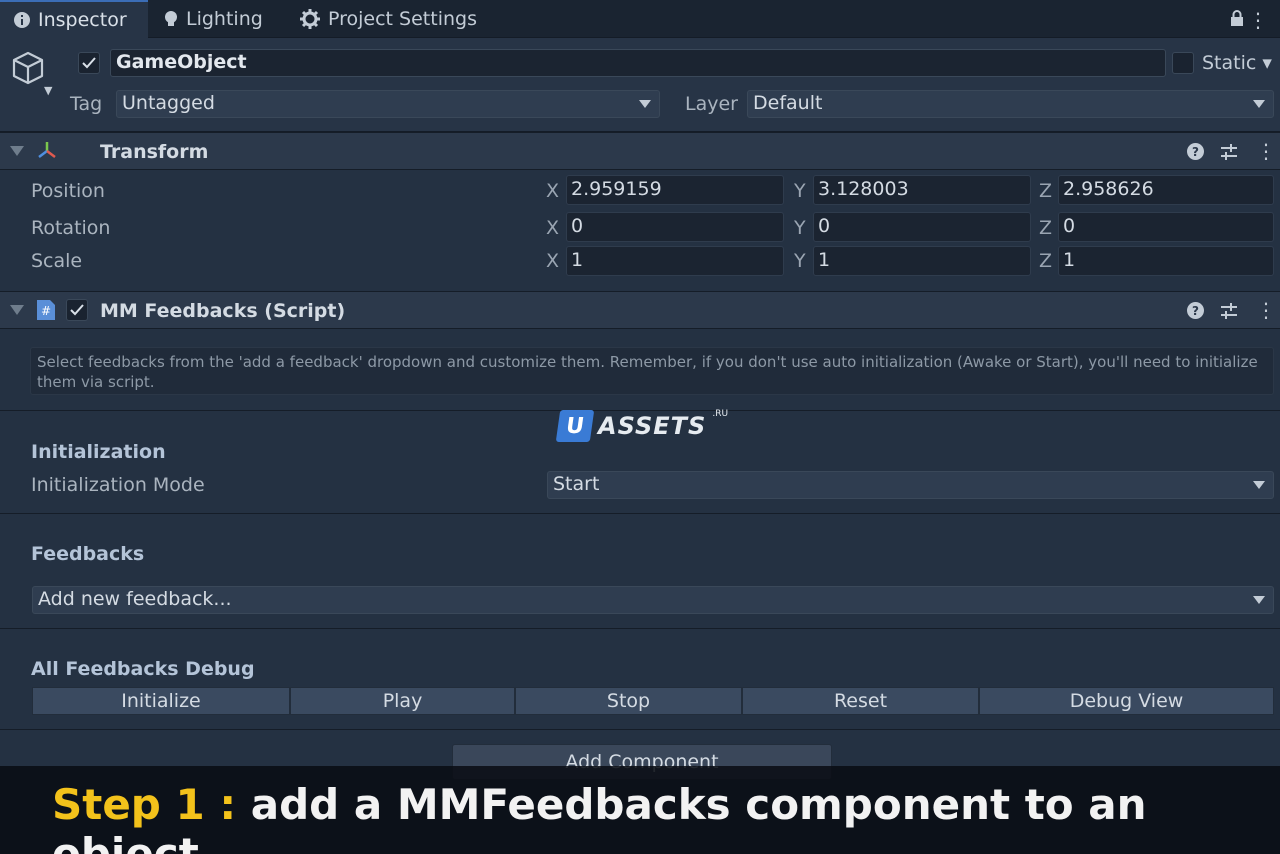 The height and width of the screenshot is (854, 1280). I want to click on info-icon, so click(22, 20).